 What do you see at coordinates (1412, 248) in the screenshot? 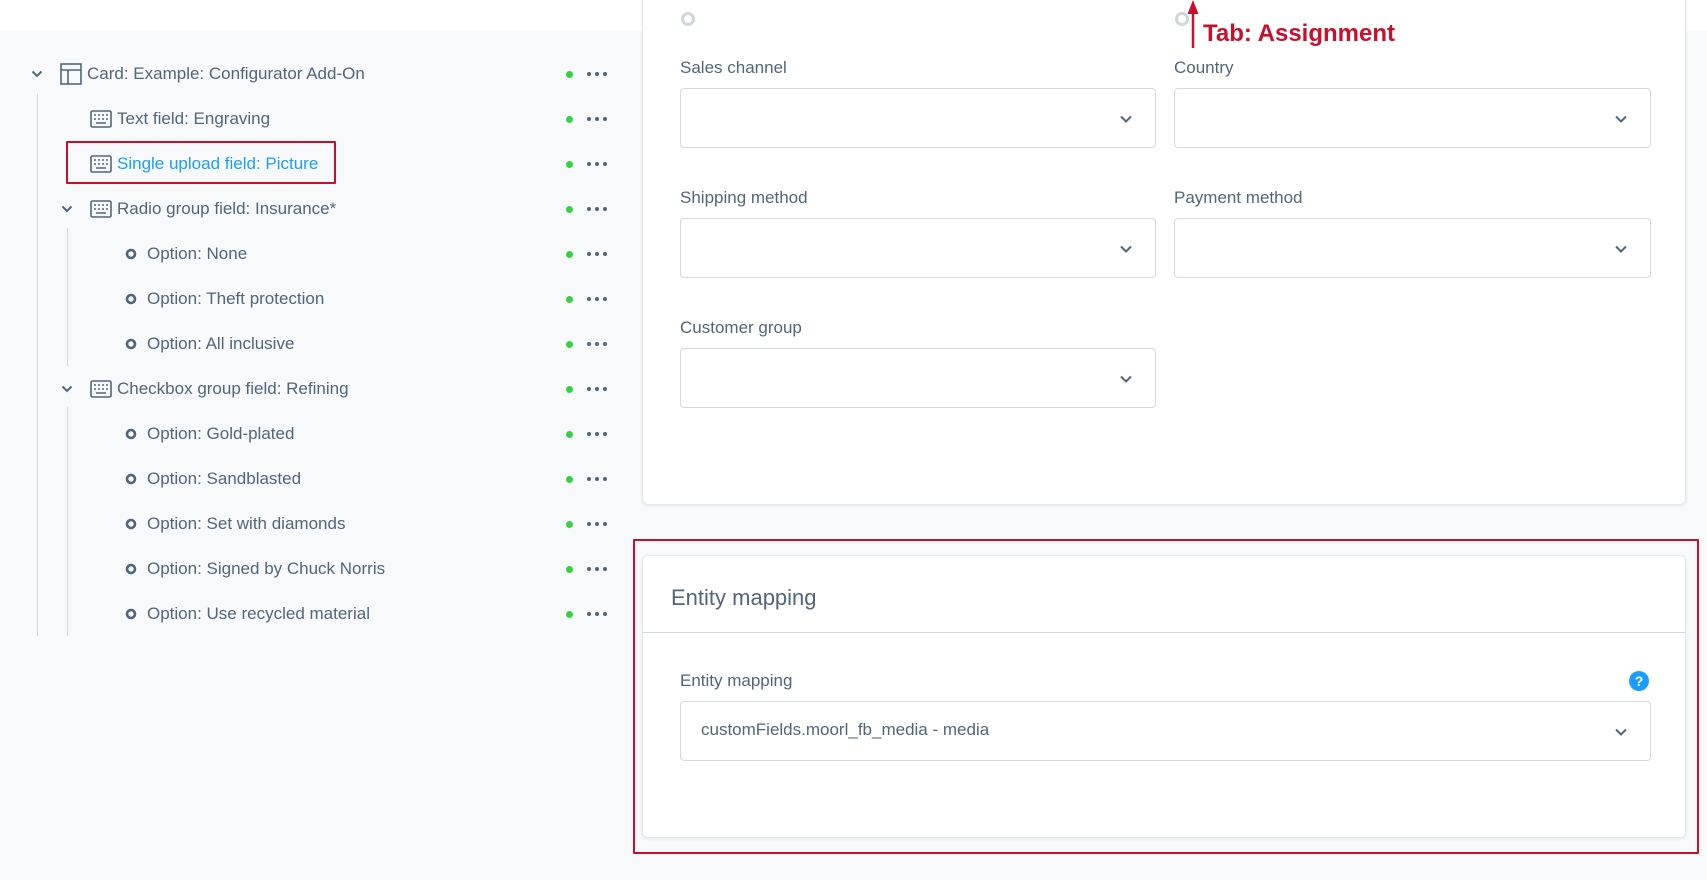
I see `payment-method-select` at bounding box center [1412, 248].